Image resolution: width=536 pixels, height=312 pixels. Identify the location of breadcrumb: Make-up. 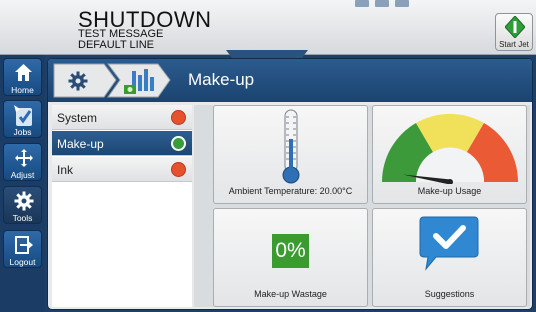
(290, 80).